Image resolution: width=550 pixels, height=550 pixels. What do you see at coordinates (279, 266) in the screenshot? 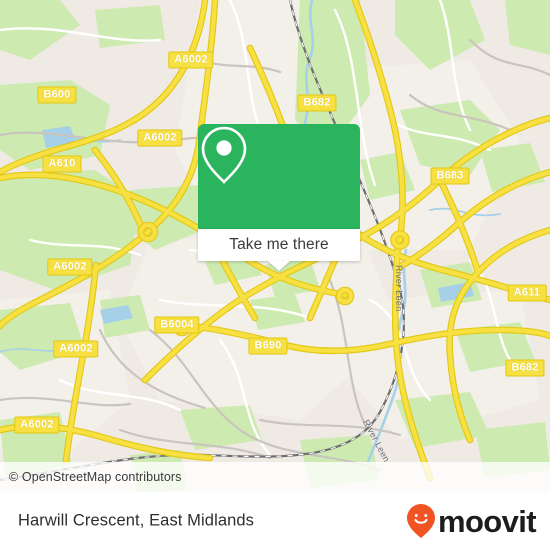
I see `popup-pointer-tail` at bounding box center [279, 266].